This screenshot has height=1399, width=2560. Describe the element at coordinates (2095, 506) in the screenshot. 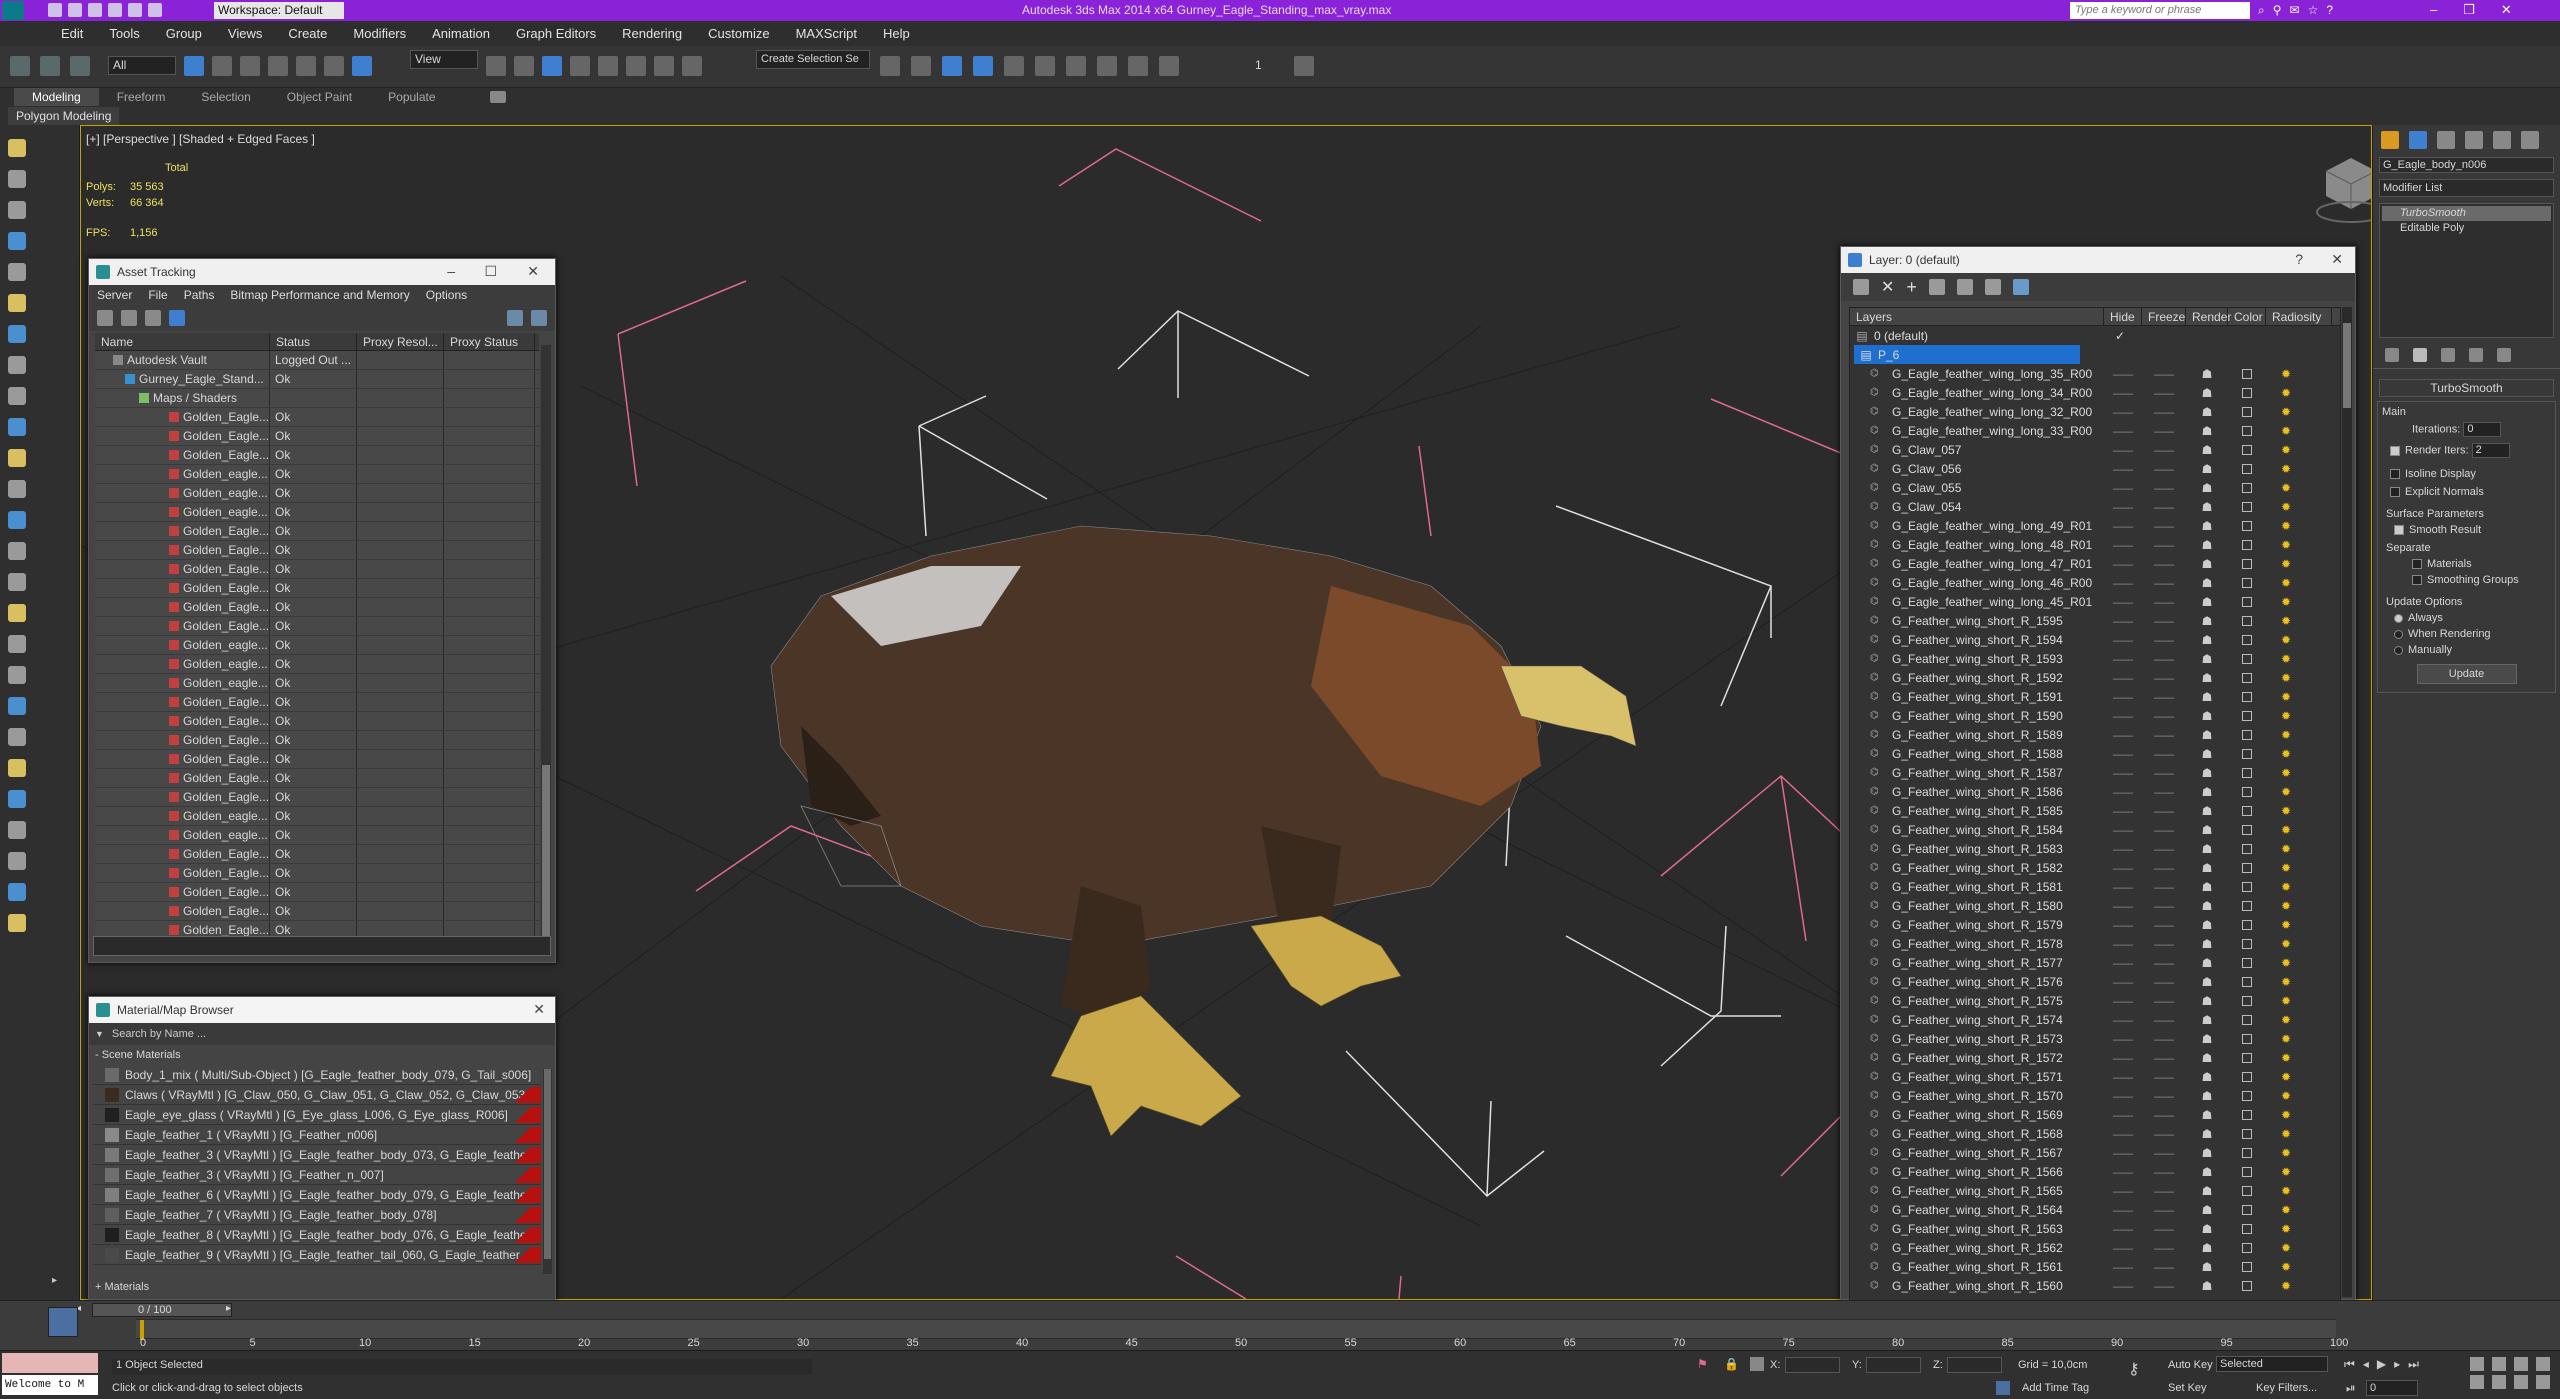

I see `layer-object-row: ⌬ G_Claw_054 ––– ––– ☗ ✹` at that location.